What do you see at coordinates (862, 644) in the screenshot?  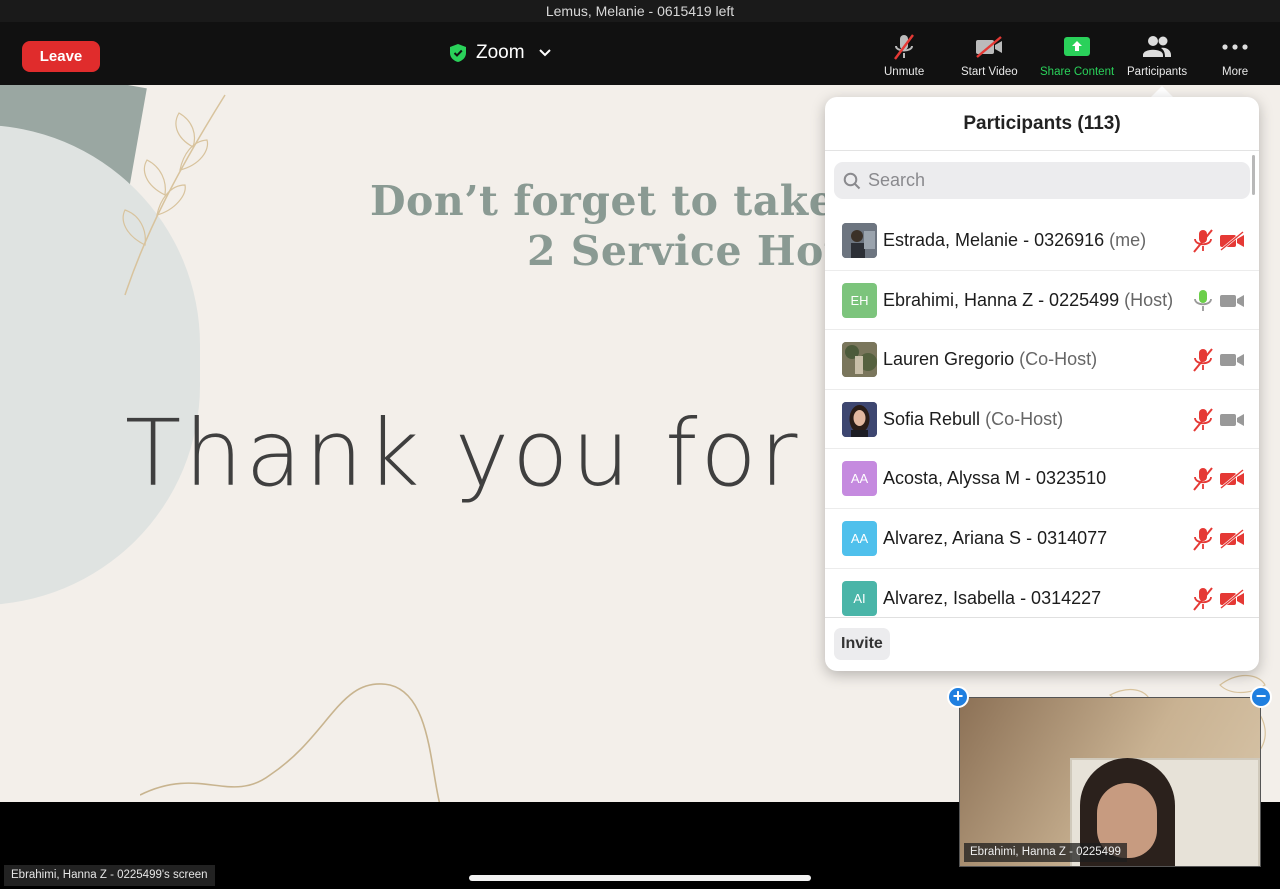 I see `invite-button: Invite` at bounding box center [862, 644].